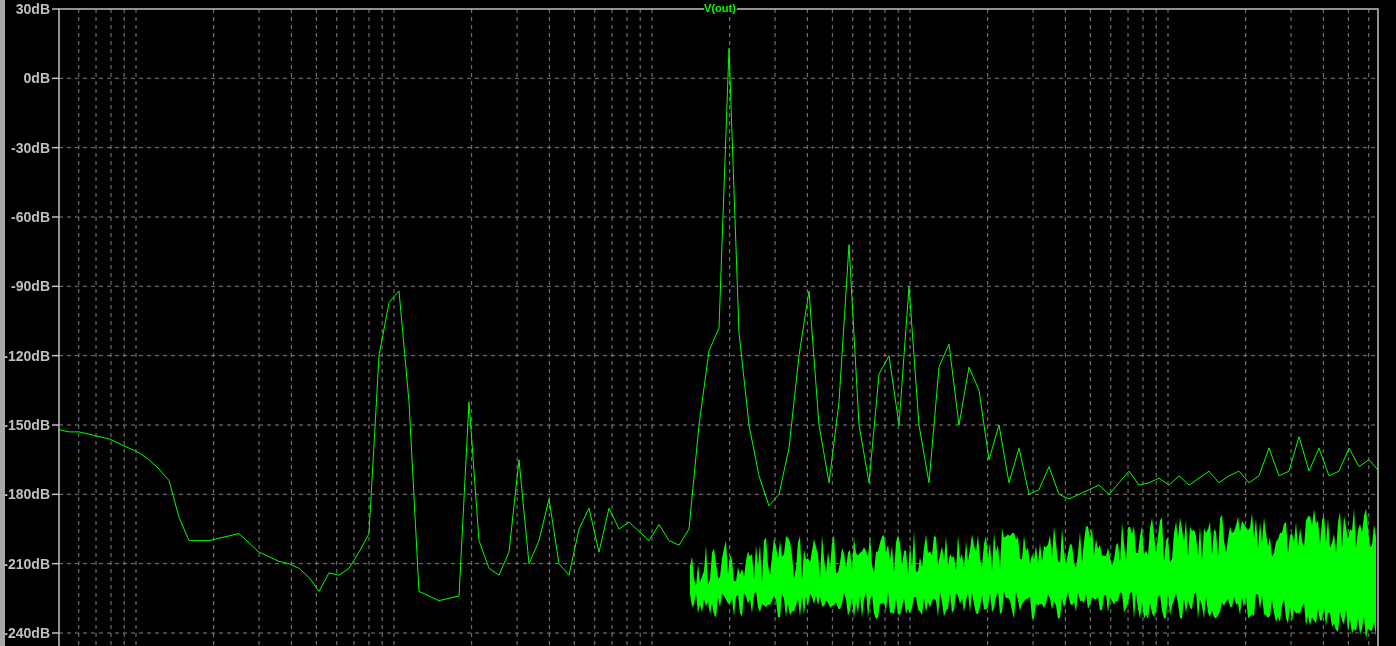  I want to click on y-axis-label: -60dB, so click(30, 217).